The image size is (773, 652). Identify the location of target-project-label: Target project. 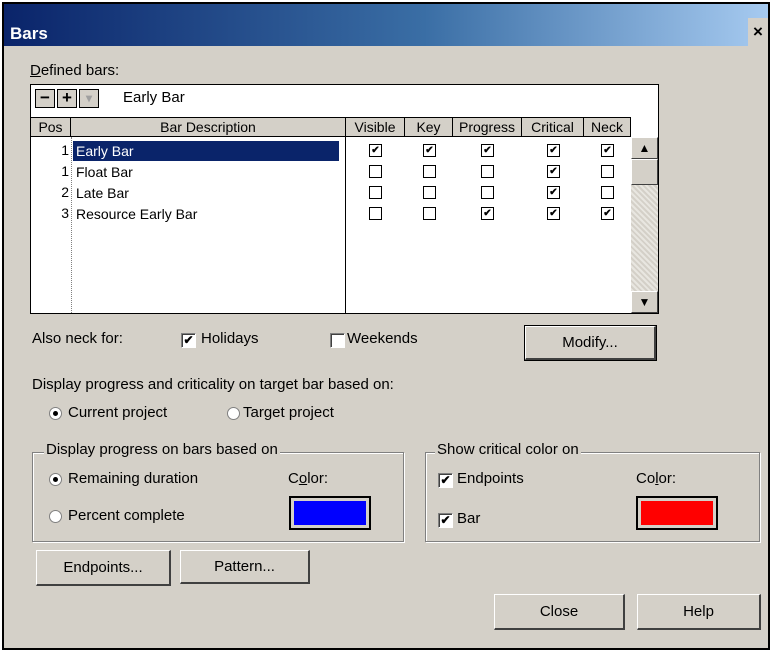
(288, 412).